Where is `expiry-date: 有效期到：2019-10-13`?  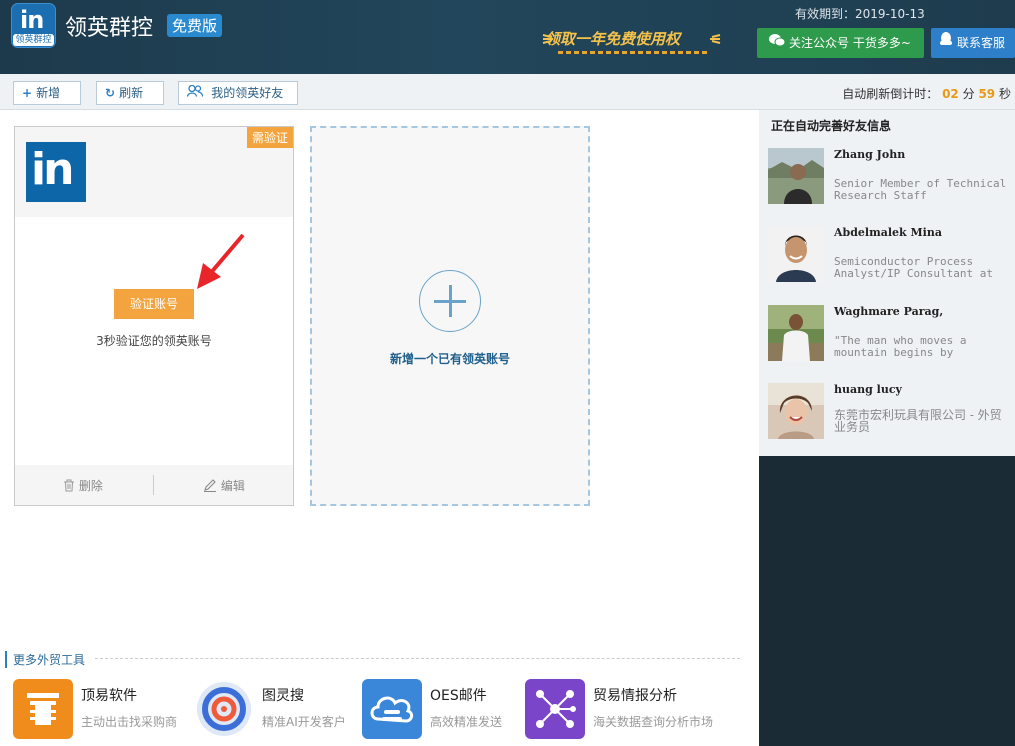
expiry-date: 有效期到：2019-10-13 is located at coordinates (860, 14).